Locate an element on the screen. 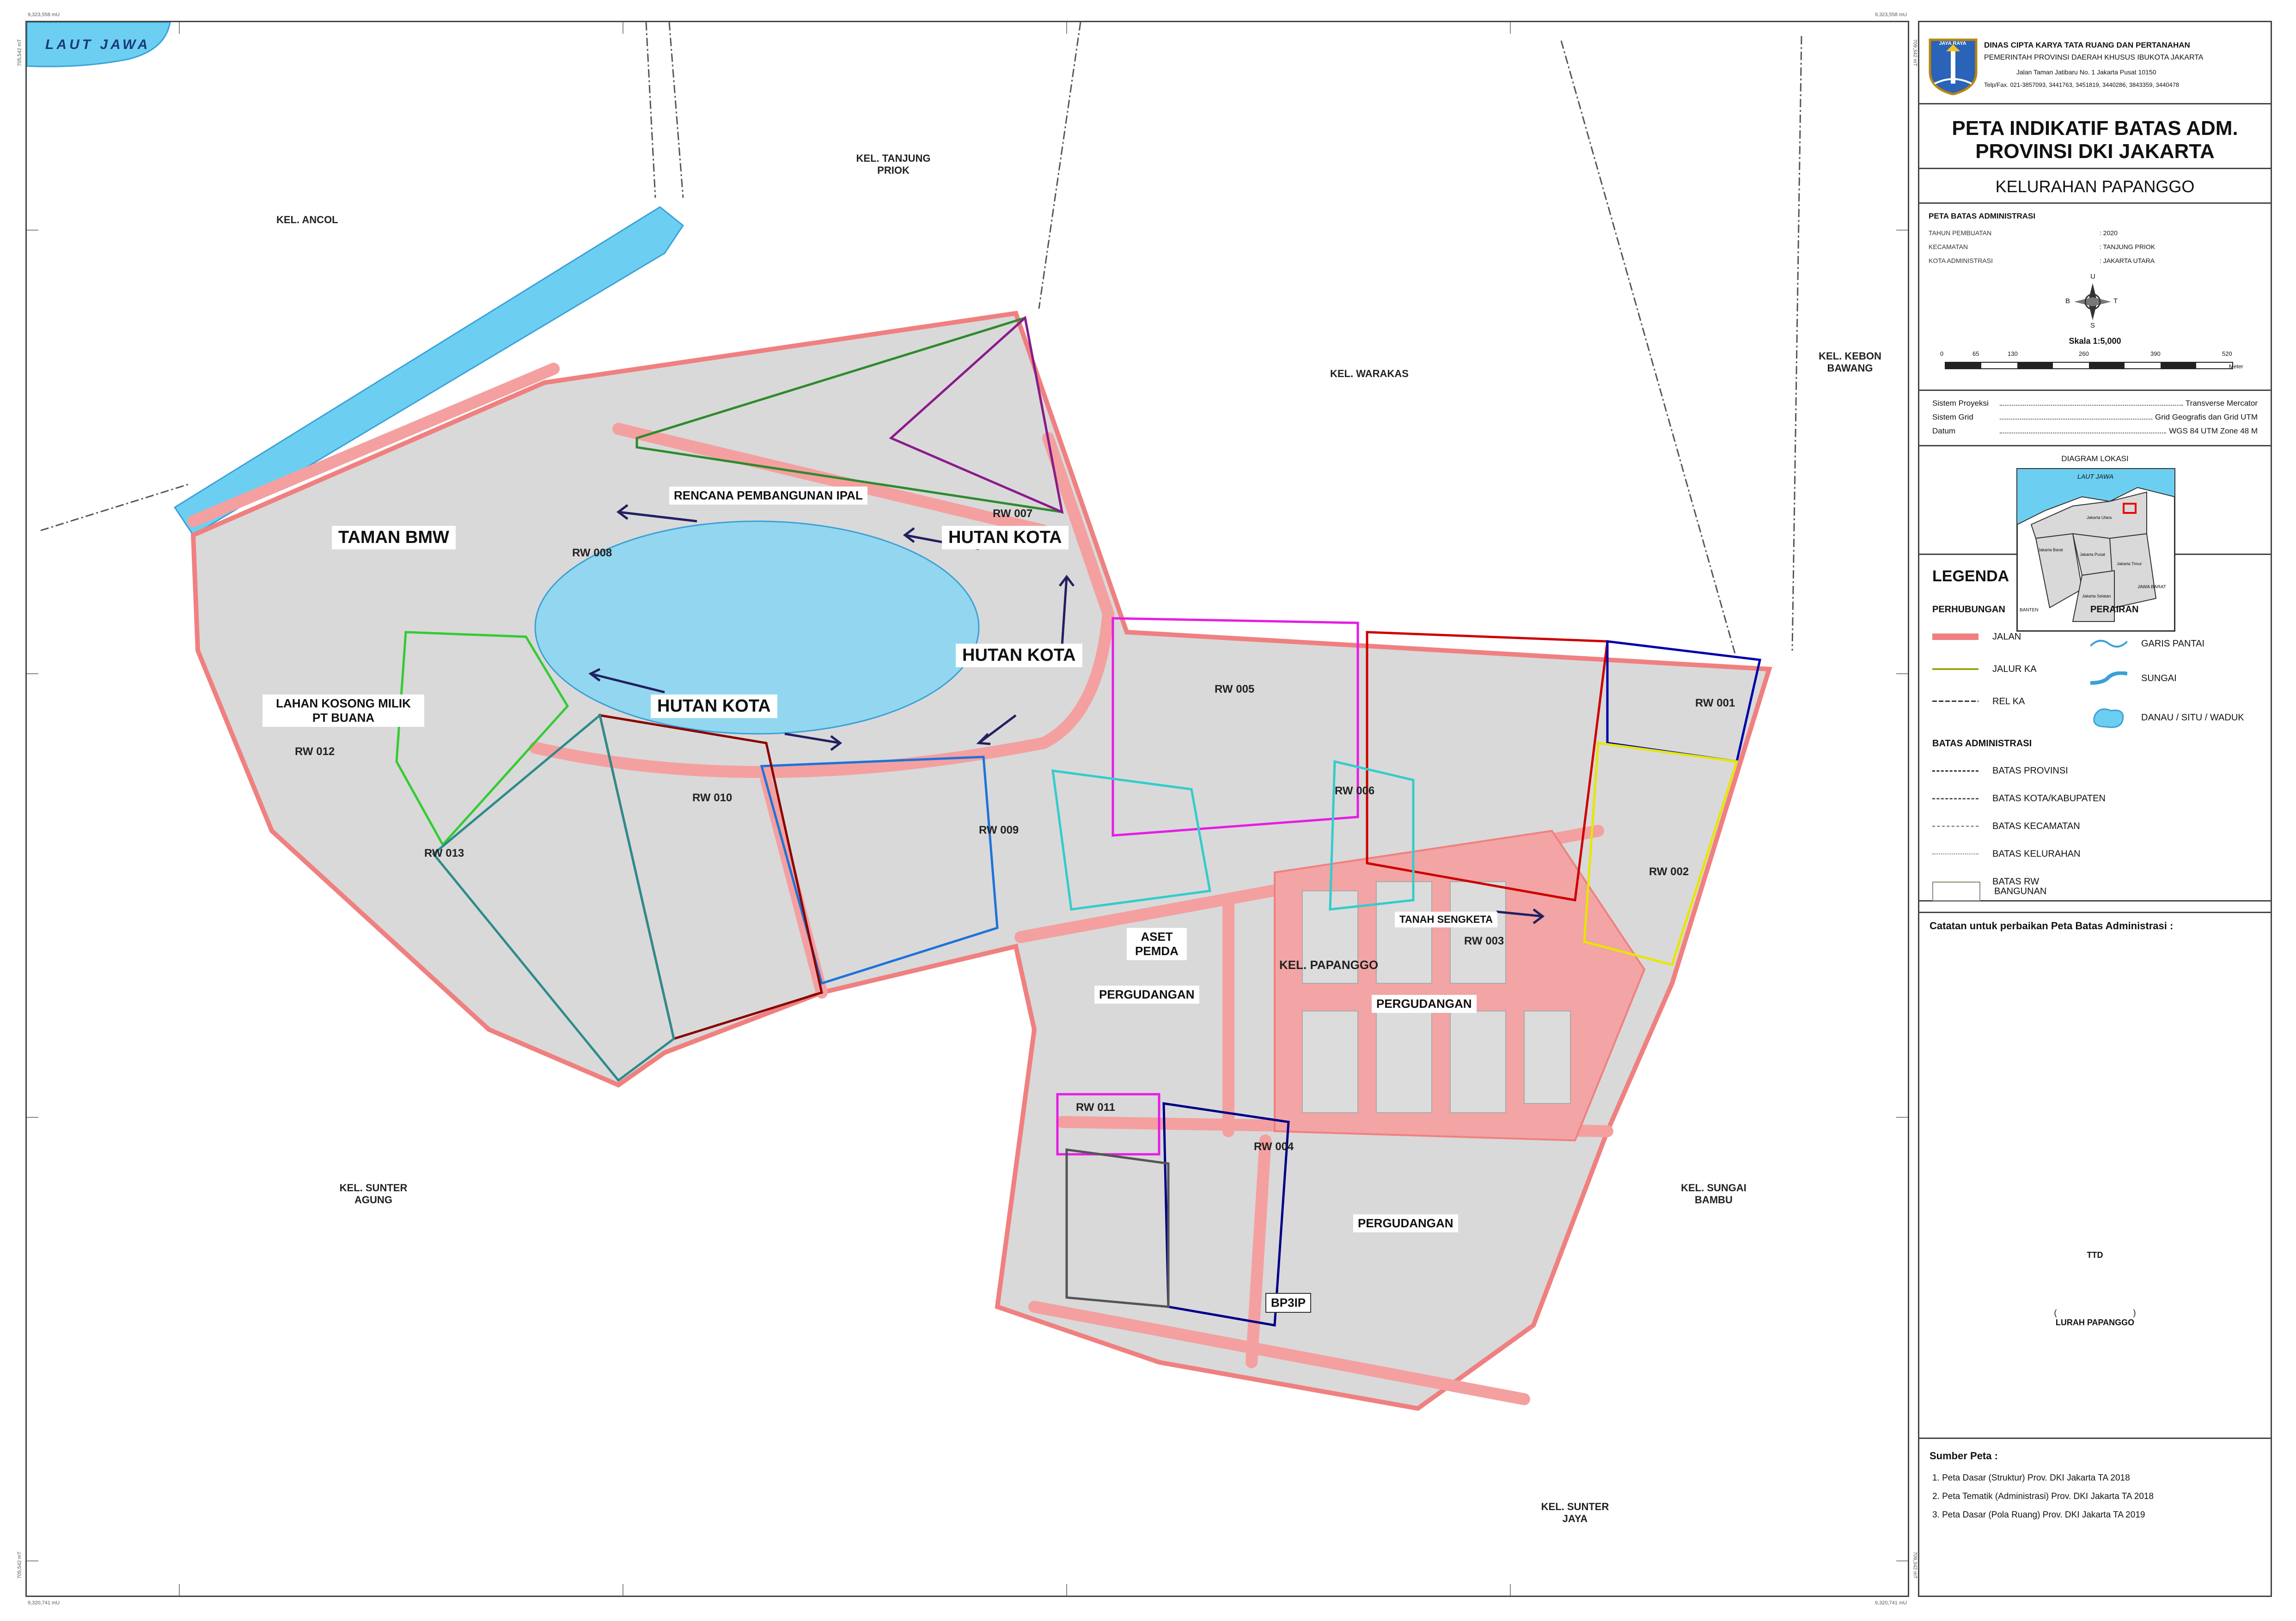  coord-left-bottom: 705,542 mT is located at coordinates (20, 1565).